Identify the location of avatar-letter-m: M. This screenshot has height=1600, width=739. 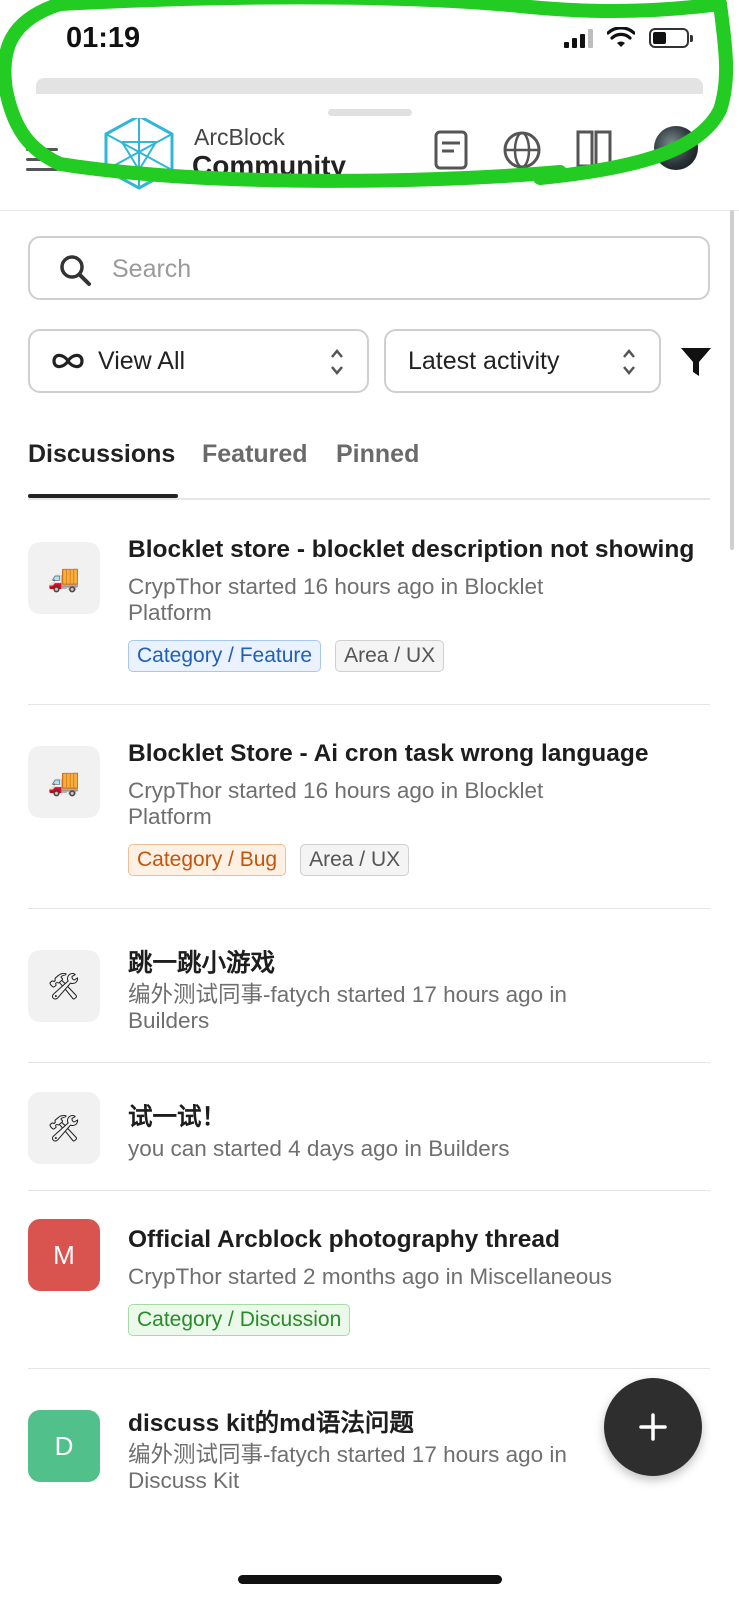
(64, 1255).